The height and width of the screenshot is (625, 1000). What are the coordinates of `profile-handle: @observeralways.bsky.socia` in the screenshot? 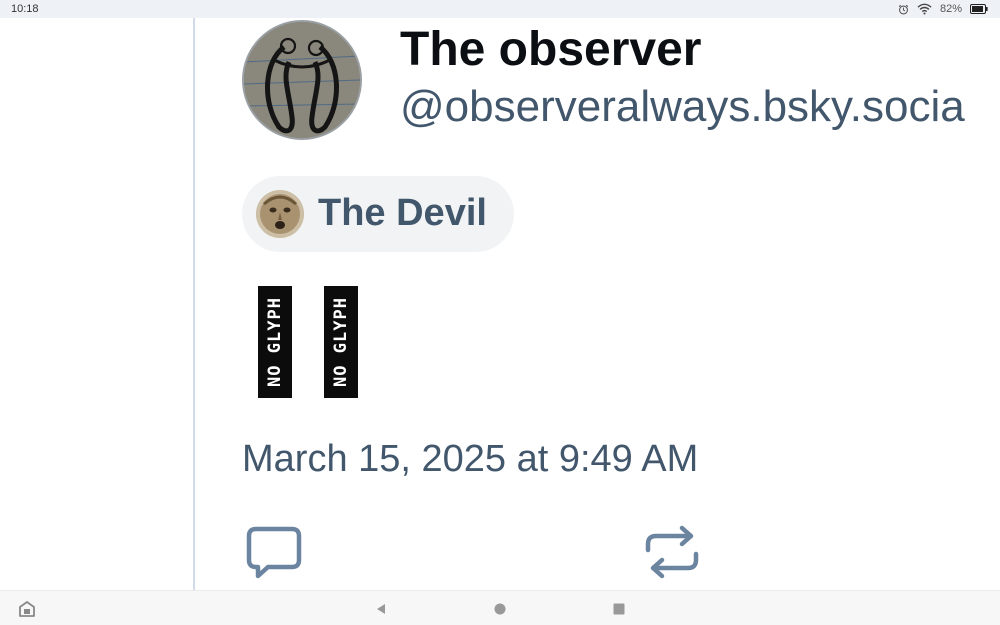 It's located at (682, 107).